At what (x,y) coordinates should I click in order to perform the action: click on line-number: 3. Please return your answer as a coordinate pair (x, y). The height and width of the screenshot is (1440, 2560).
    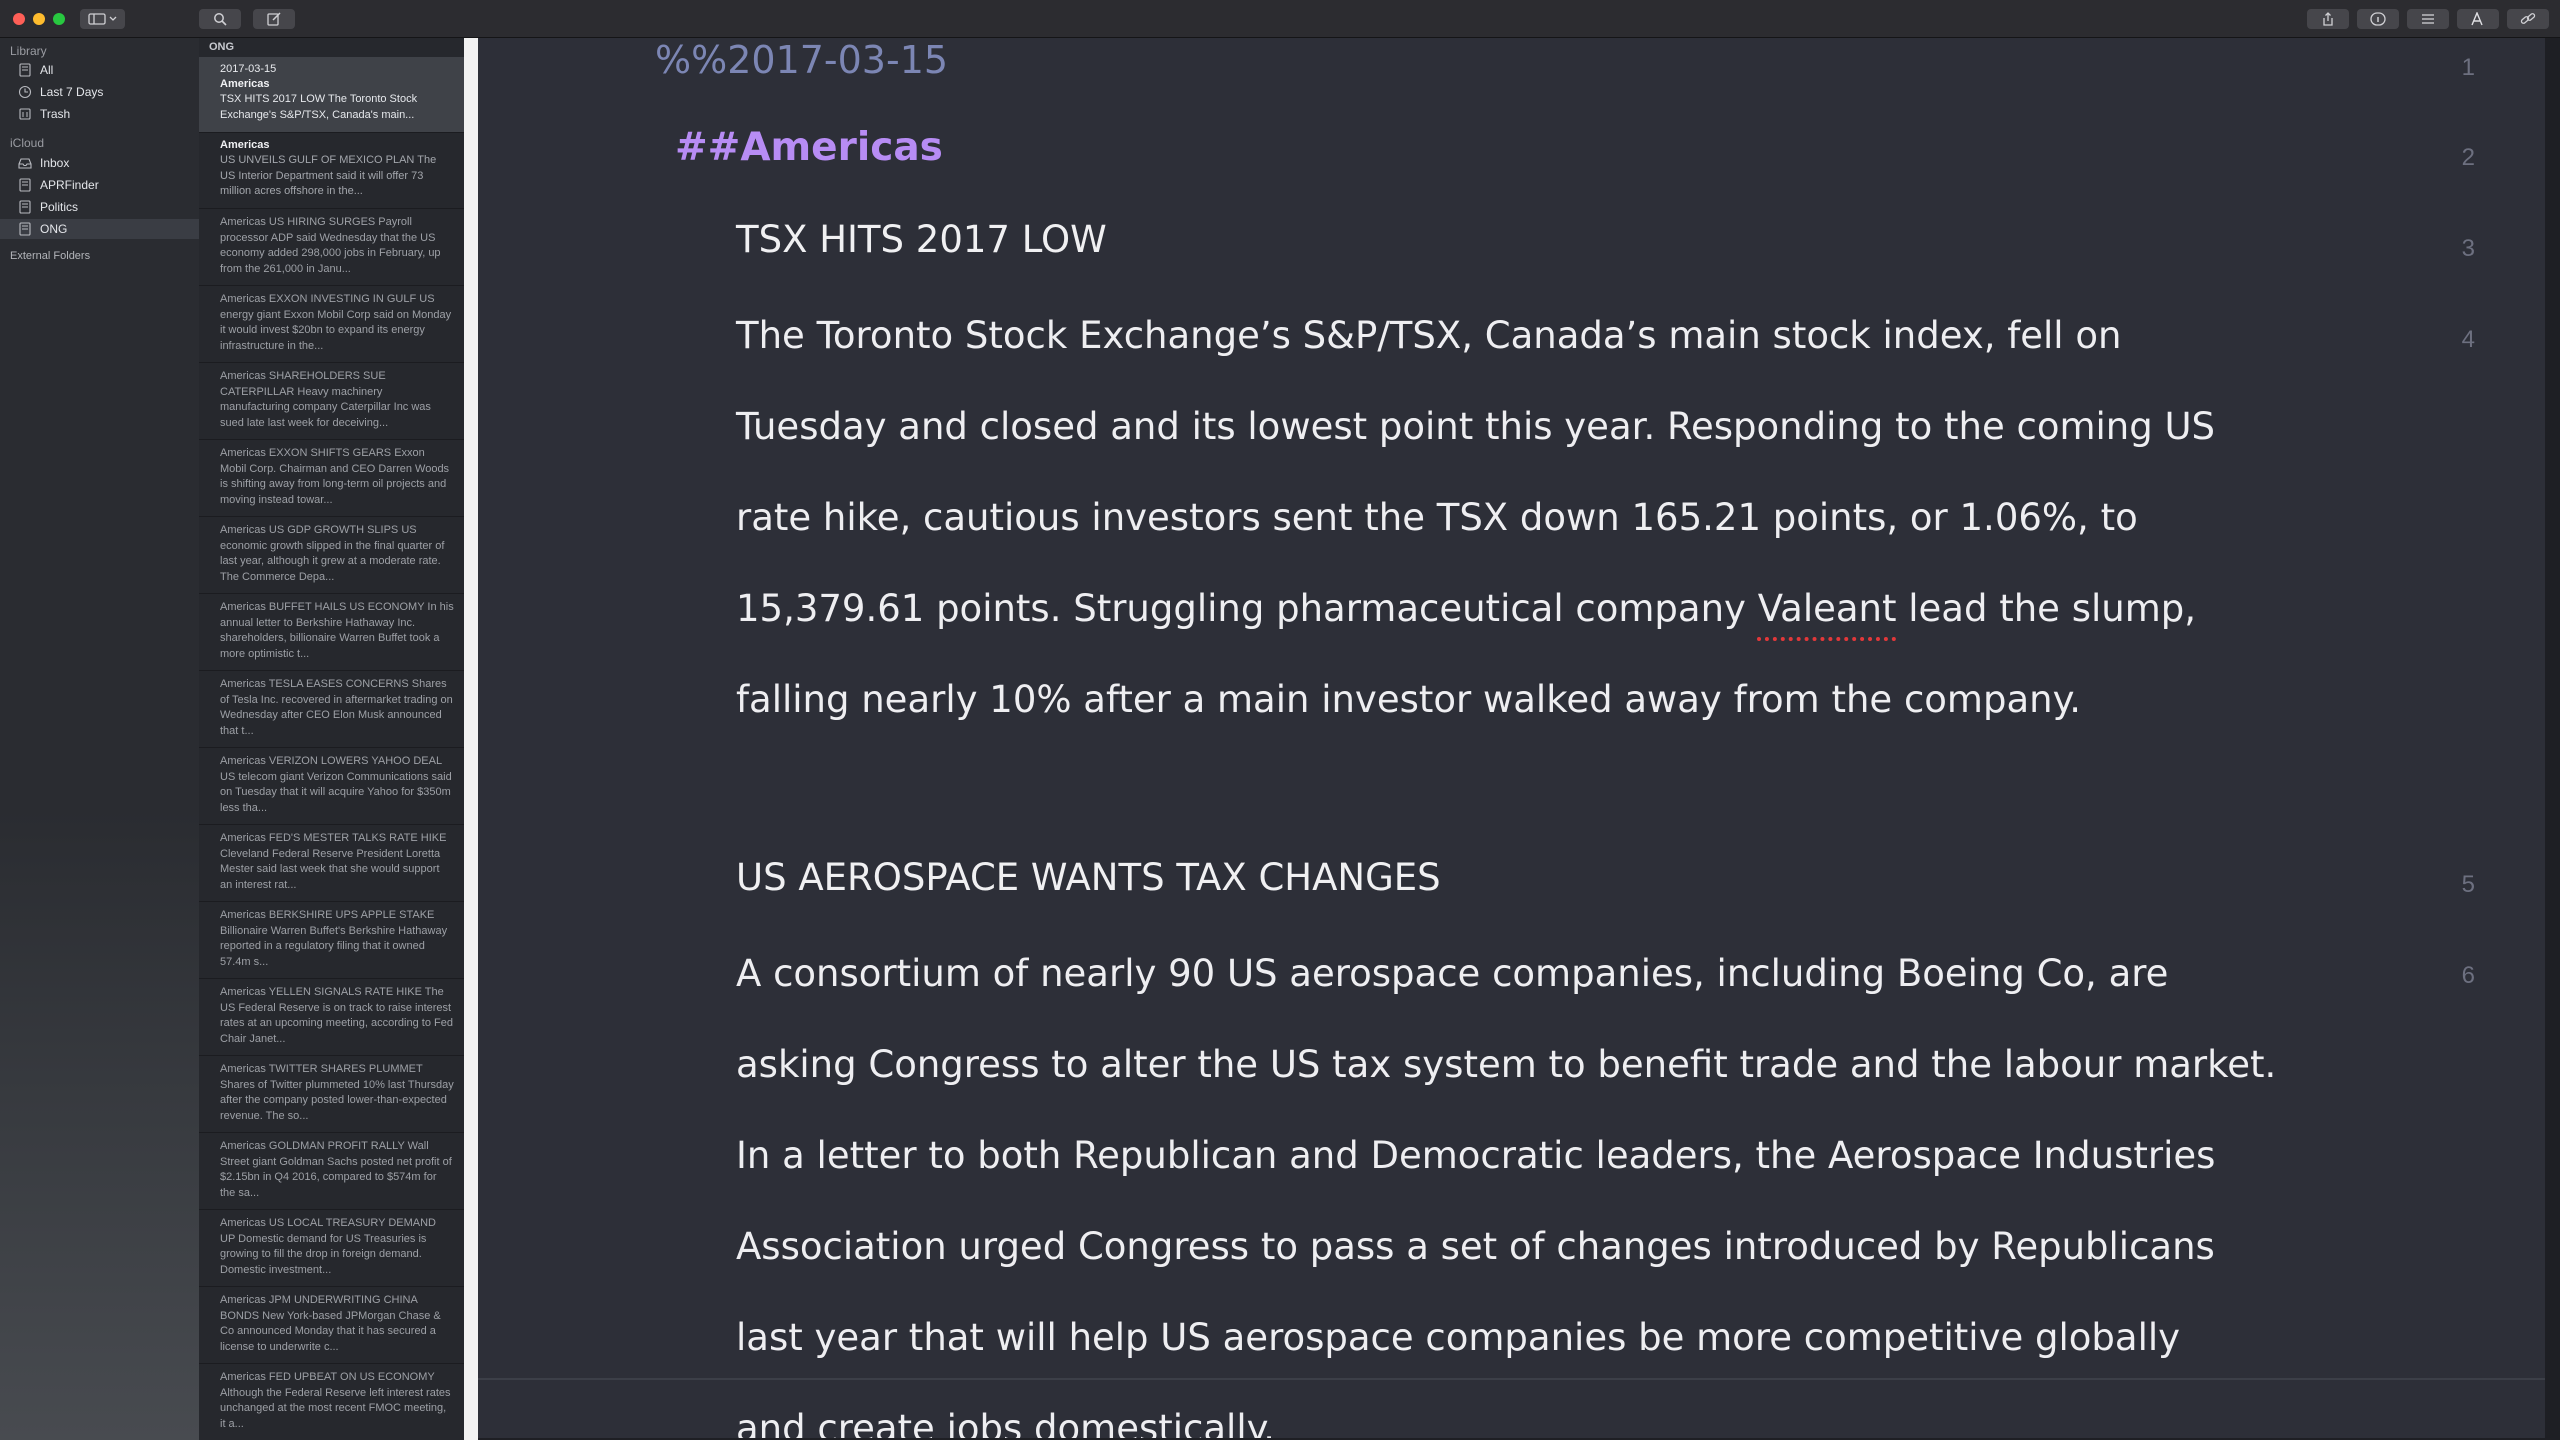
    Looking at the image, I should click on (2468, 248).